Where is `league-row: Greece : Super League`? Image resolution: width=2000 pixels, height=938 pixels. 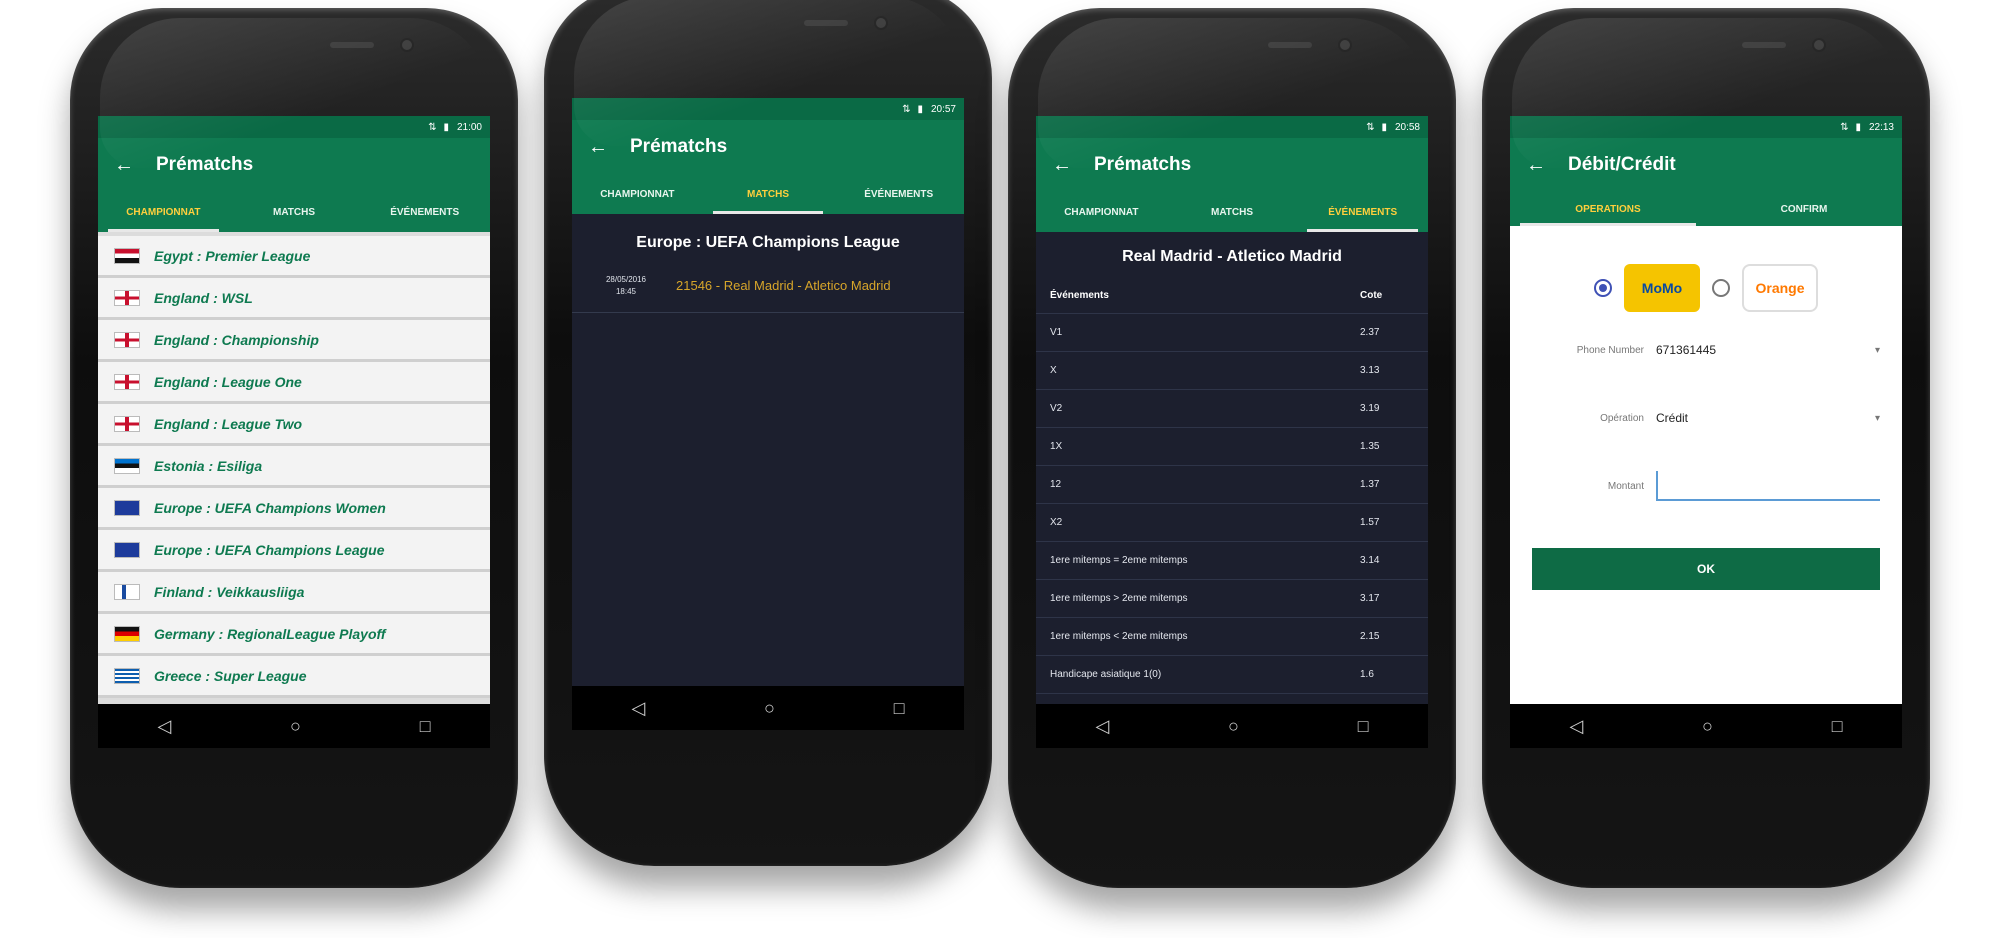 league-row: Greece : Super League is located at coordinates (294, 677).